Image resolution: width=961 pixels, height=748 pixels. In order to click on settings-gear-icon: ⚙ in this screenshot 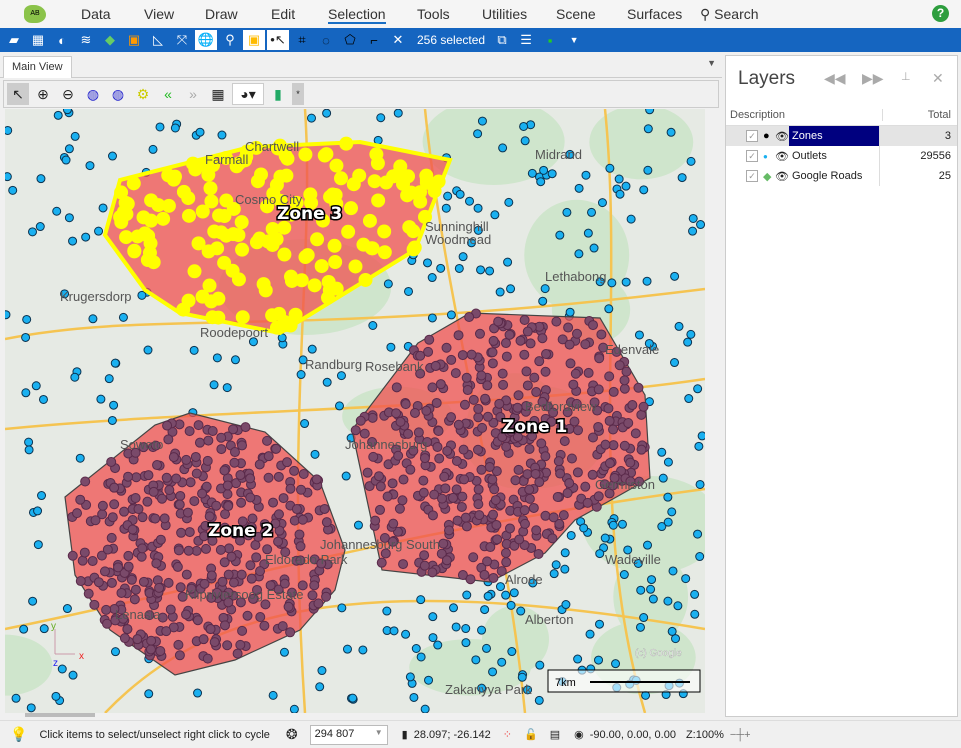, I will do `click(143, 94)`.